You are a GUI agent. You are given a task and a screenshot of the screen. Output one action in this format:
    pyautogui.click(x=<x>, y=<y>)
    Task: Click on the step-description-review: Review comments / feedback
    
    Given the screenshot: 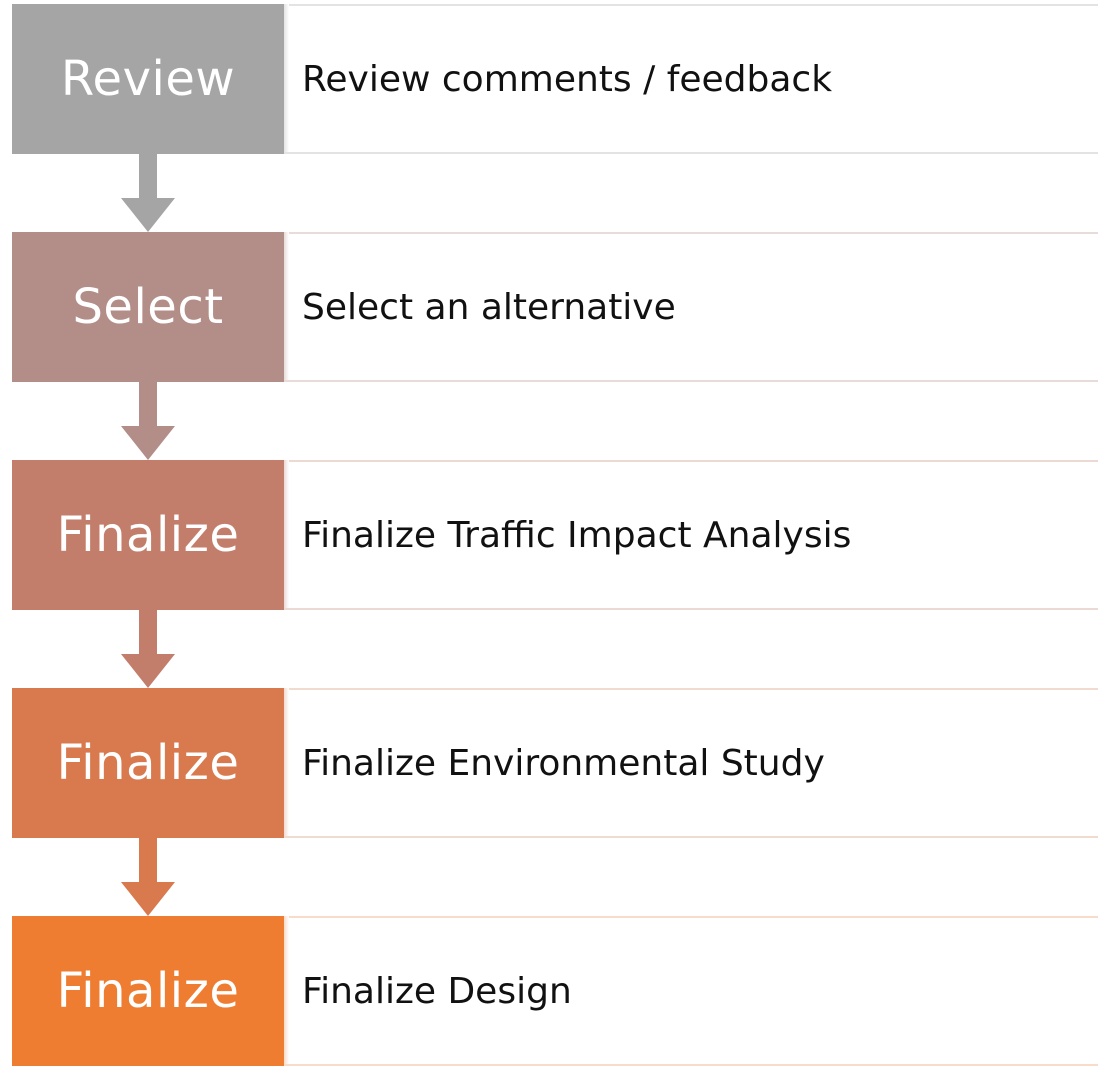 What is the action you would take?
    pyautogui.click(x=691, y=79)
    